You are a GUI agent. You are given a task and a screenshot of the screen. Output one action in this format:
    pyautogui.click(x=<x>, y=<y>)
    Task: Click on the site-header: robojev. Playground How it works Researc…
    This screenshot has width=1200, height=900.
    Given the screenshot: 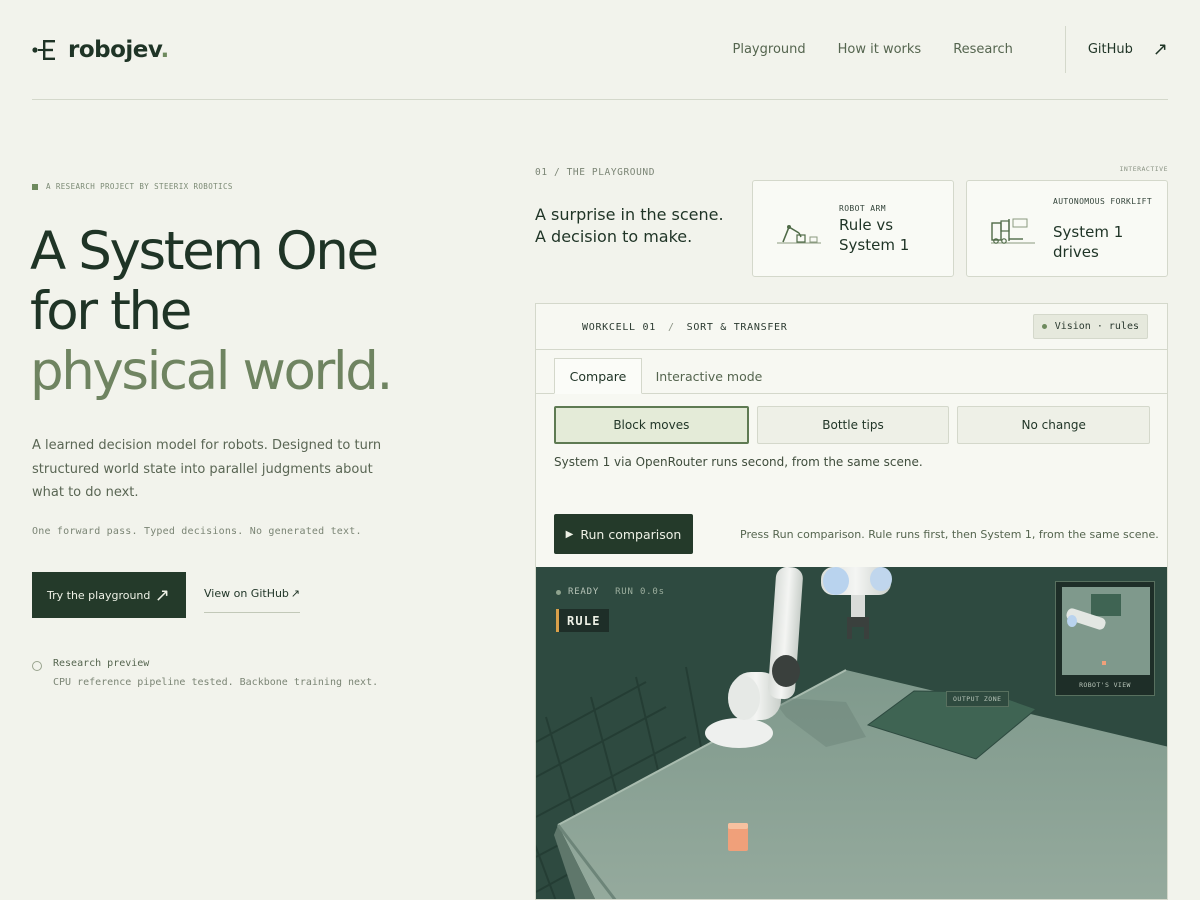 What is the action you would take?
    pyautogui.click(x=600, y=50)
    